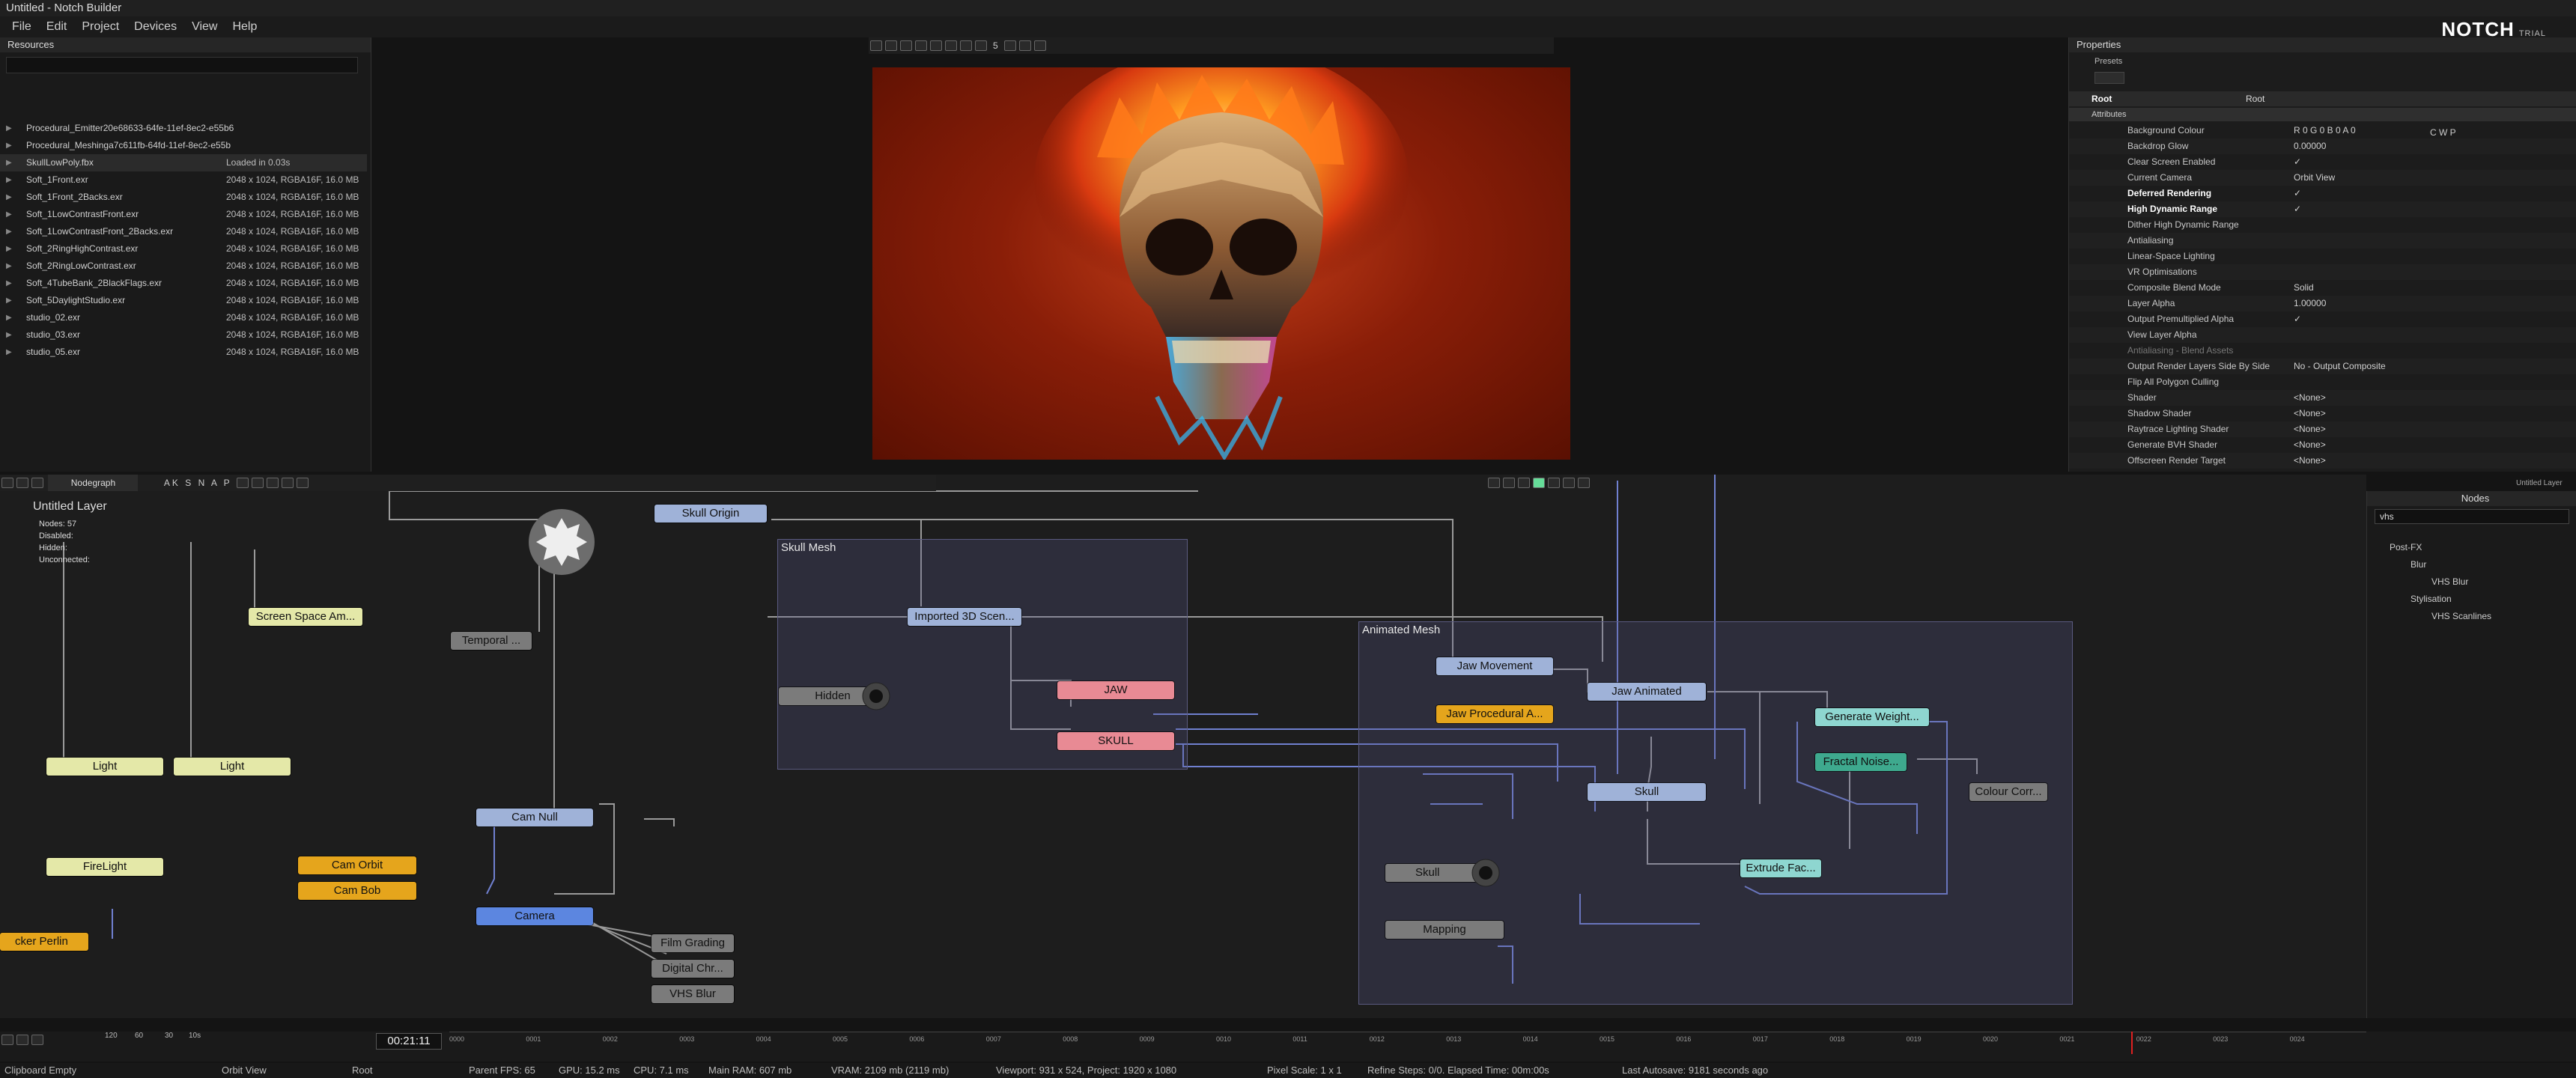  Describe the element at coordinates (834, 696) in the screenshot. I see `node-hidden: Hidden` at that location.